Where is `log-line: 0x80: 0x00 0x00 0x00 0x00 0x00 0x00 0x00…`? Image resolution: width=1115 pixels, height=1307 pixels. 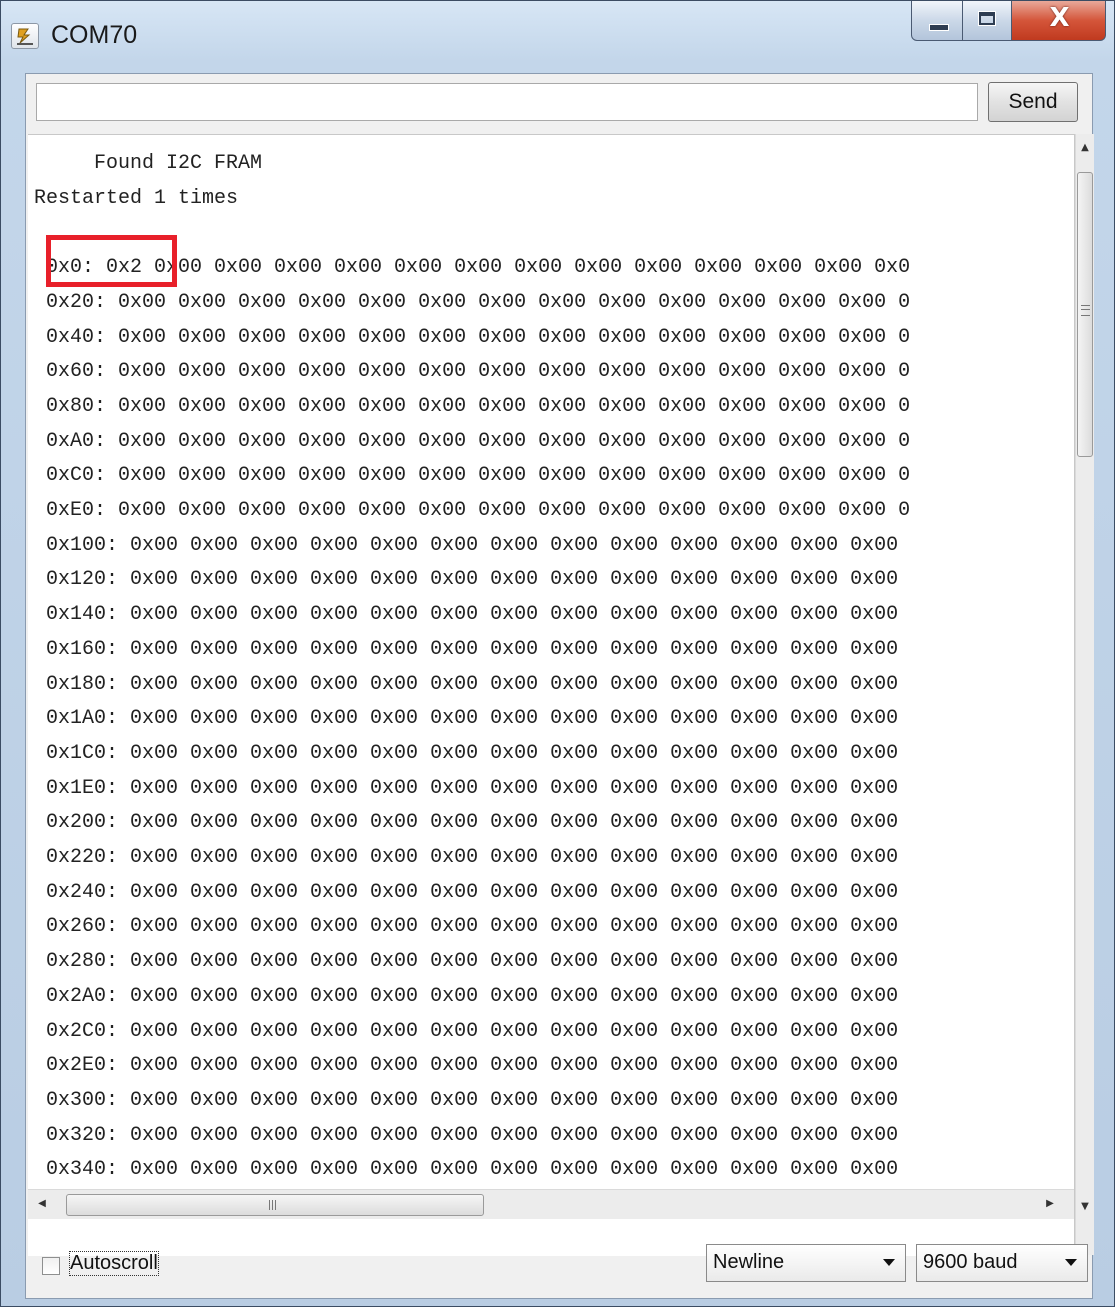 log-line: 0x80: 0x00 0x00 0x00 0x00 0x00 0x00 0x00… is located at coordinates (472, 406).